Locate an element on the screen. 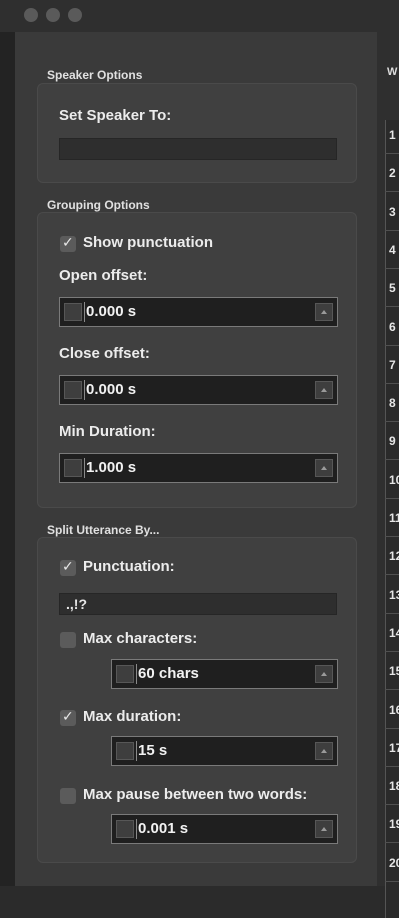 The width and height of the screenshot is (399, 918). show-punctuation-label: Show punctuation is located at coordinates (148, 242).